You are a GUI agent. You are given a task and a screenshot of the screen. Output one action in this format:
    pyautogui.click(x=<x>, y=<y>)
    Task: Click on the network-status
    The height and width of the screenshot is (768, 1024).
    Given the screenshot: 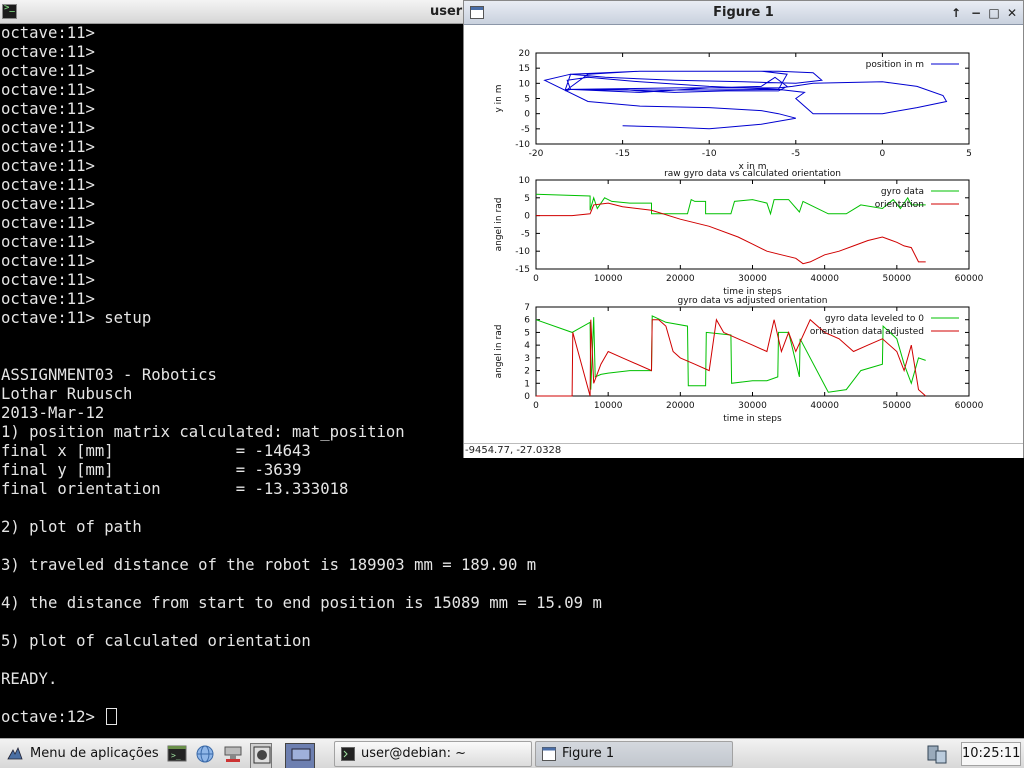 What is the action you would take?
    pyautogui.click(x=938, y=755)
    